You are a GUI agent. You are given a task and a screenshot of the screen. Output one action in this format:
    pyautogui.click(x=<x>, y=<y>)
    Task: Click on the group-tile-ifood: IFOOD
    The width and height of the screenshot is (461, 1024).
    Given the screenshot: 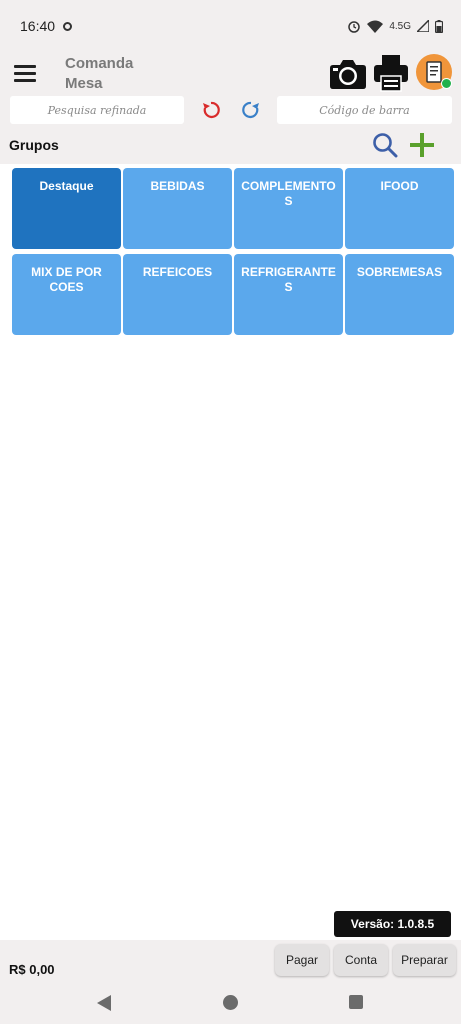 What is the action you would take?
    pyautogui.click(x=399, y=208)
    